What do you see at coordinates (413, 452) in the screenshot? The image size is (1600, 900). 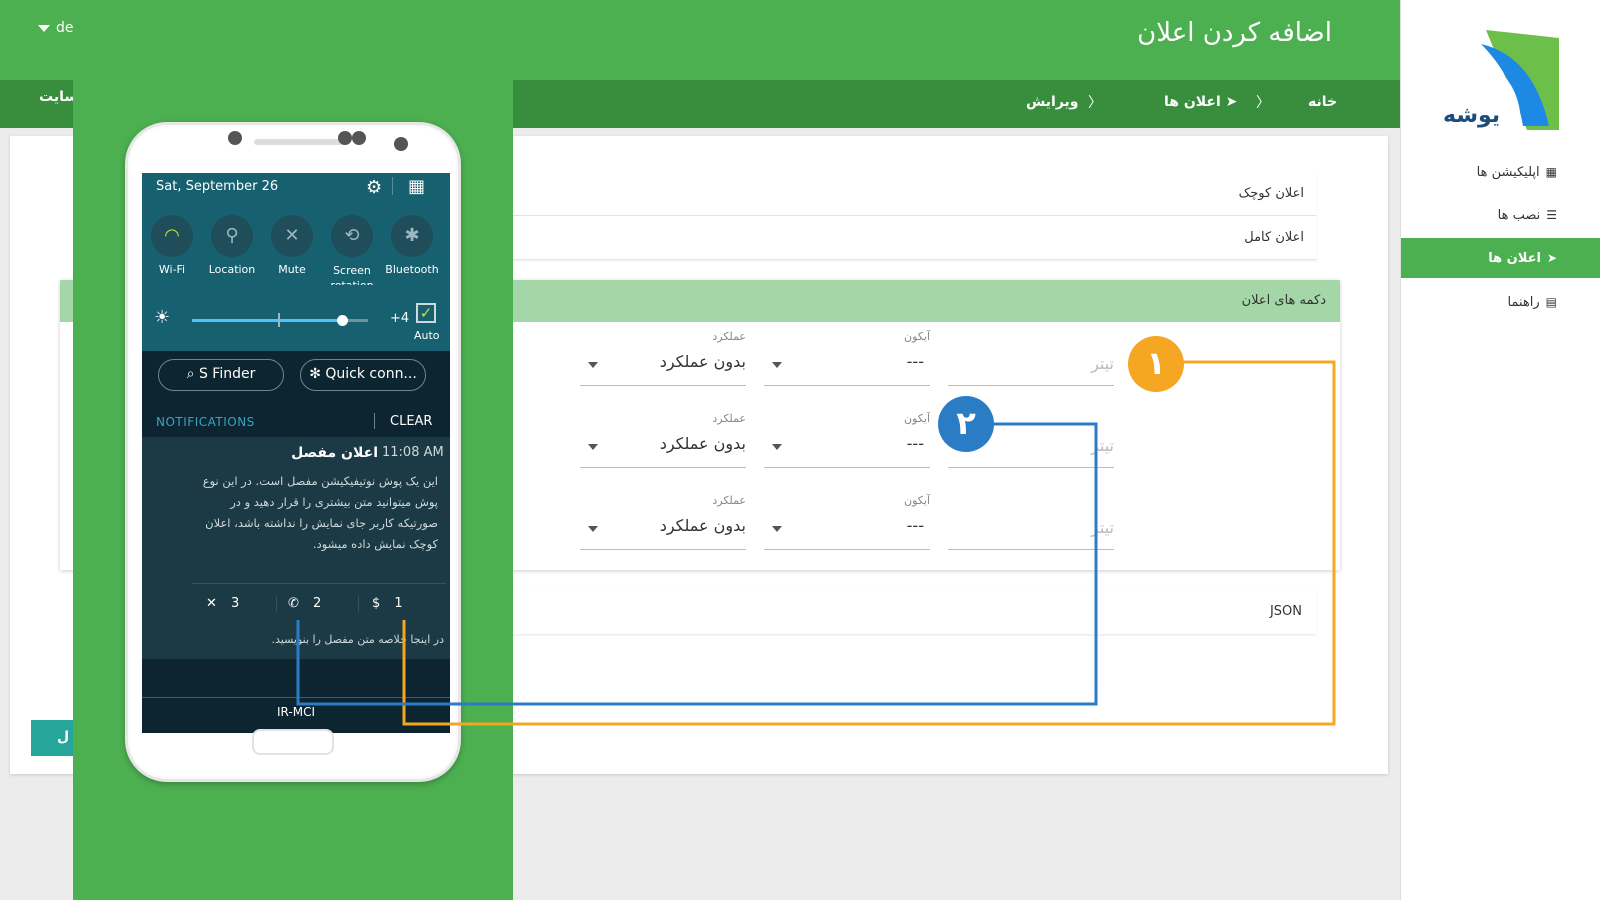 I see `notification-time: 11:08 AM` at bounding box center [413, 452].